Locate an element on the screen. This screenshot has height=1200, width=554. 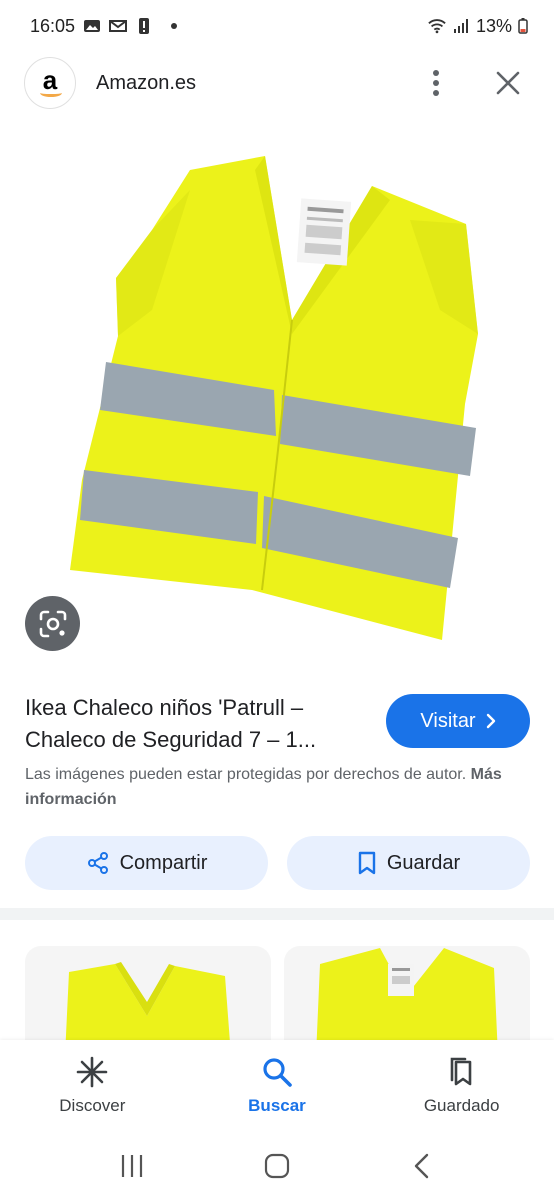
google-lens-button is located at coordinates (52, 623).